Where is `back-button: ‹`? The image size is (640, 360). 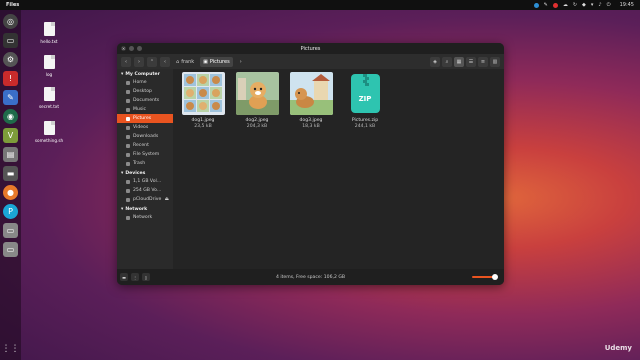 back-button: ‹ is located at coordinates (126, 61).